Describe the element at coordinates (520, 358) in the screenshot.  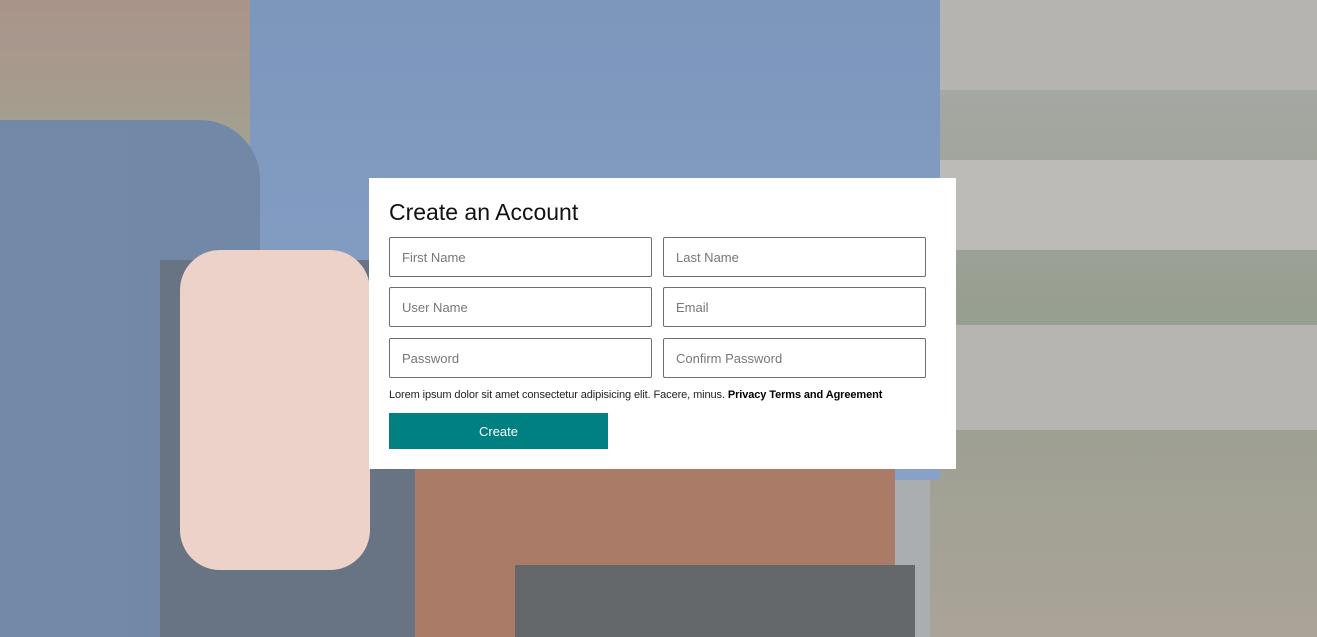
I see `password-input` at that location.